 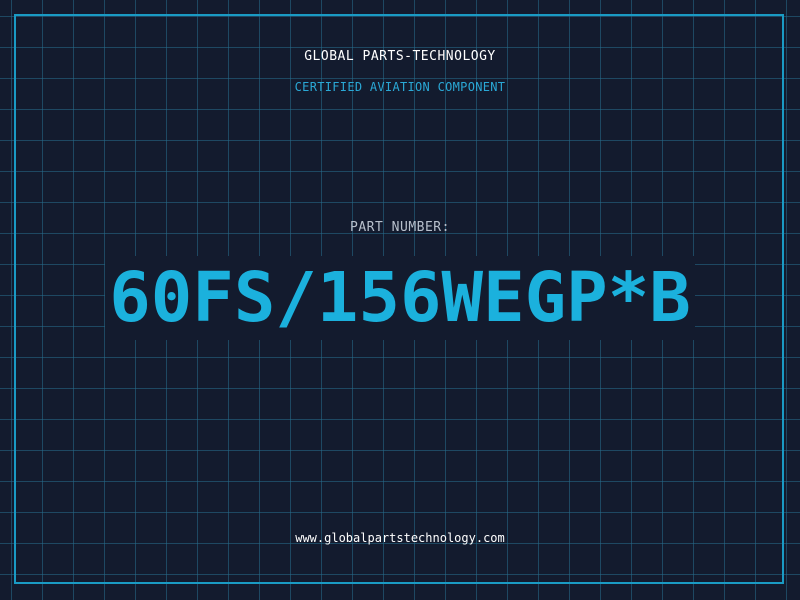 What do you see at coordinates (400, 538) in the screenshot?
I see `website-url: www.globalpartstechnology.com` at bounding box center [400, 538].